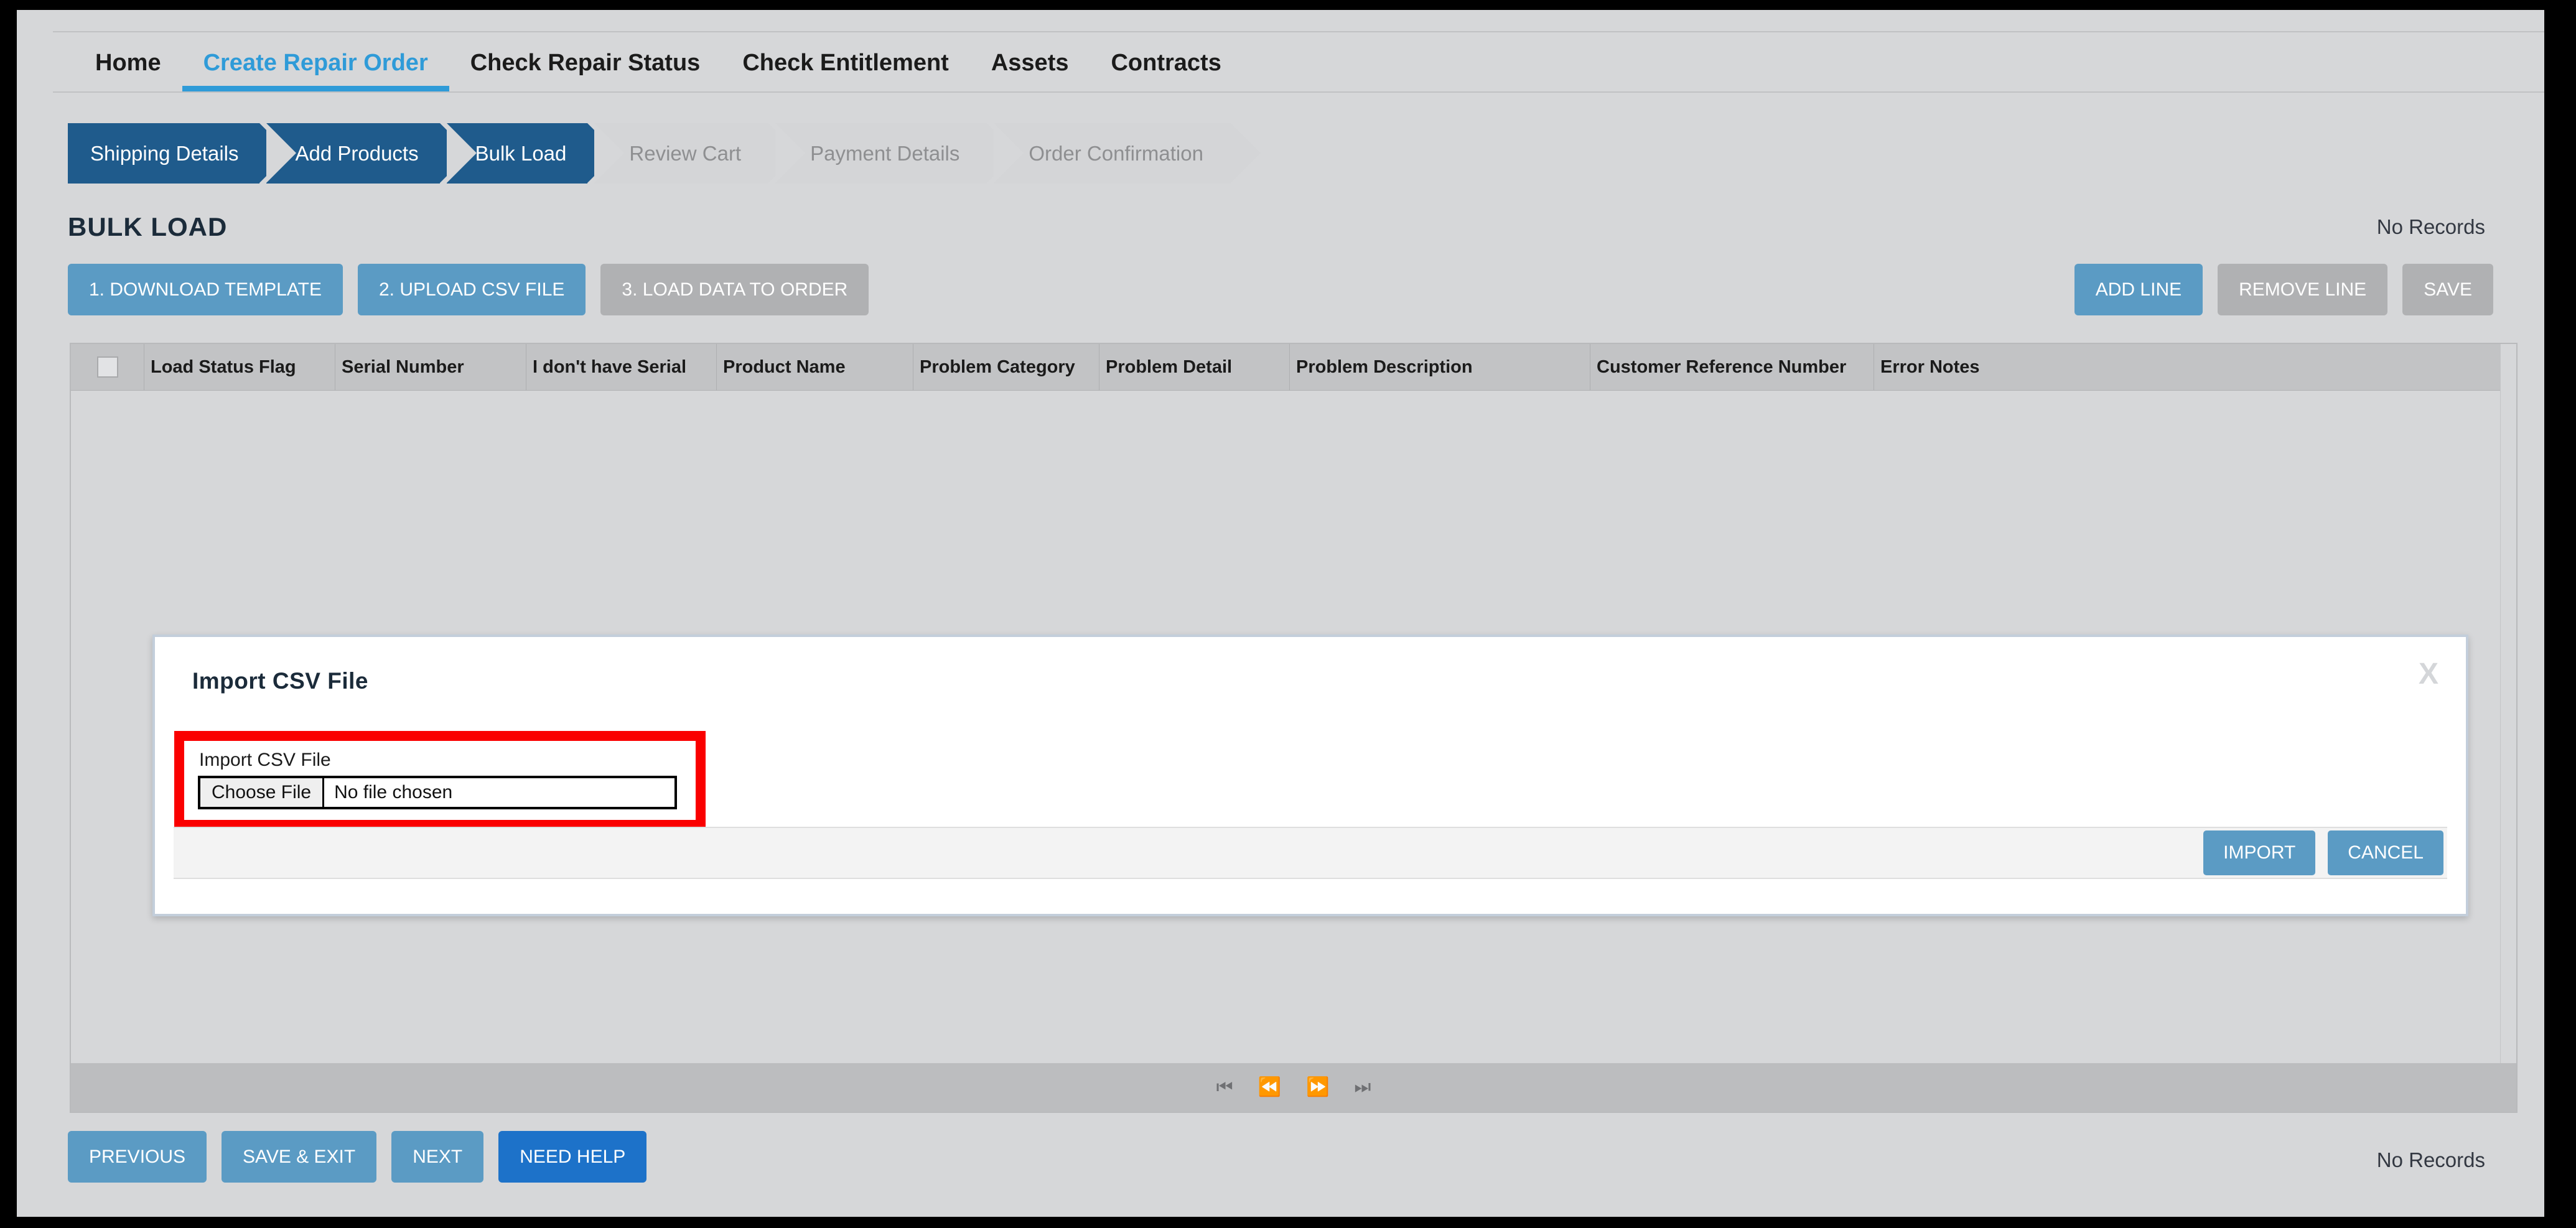 The image size is (2576, 1228). I want to click on page-title: BULK LOAD, so click(148, 226).